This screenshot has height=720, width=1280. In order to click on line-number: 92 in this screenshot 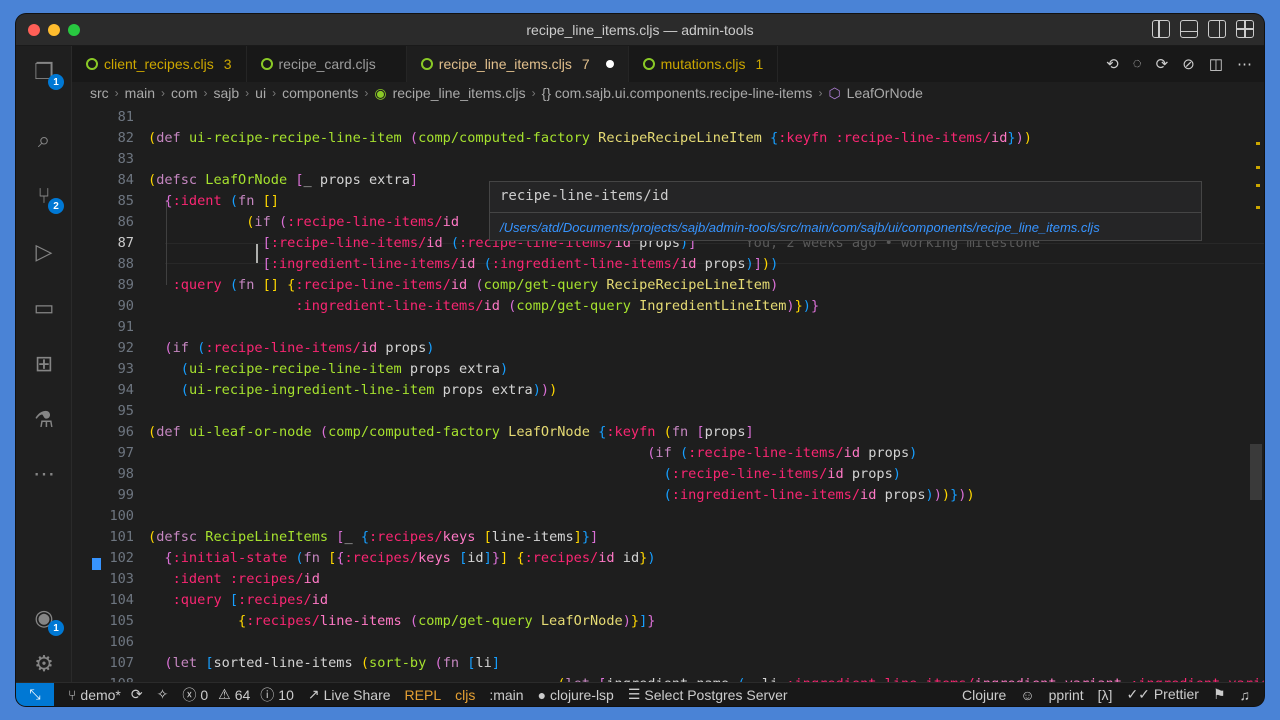, I will do `click(125, 347)`.